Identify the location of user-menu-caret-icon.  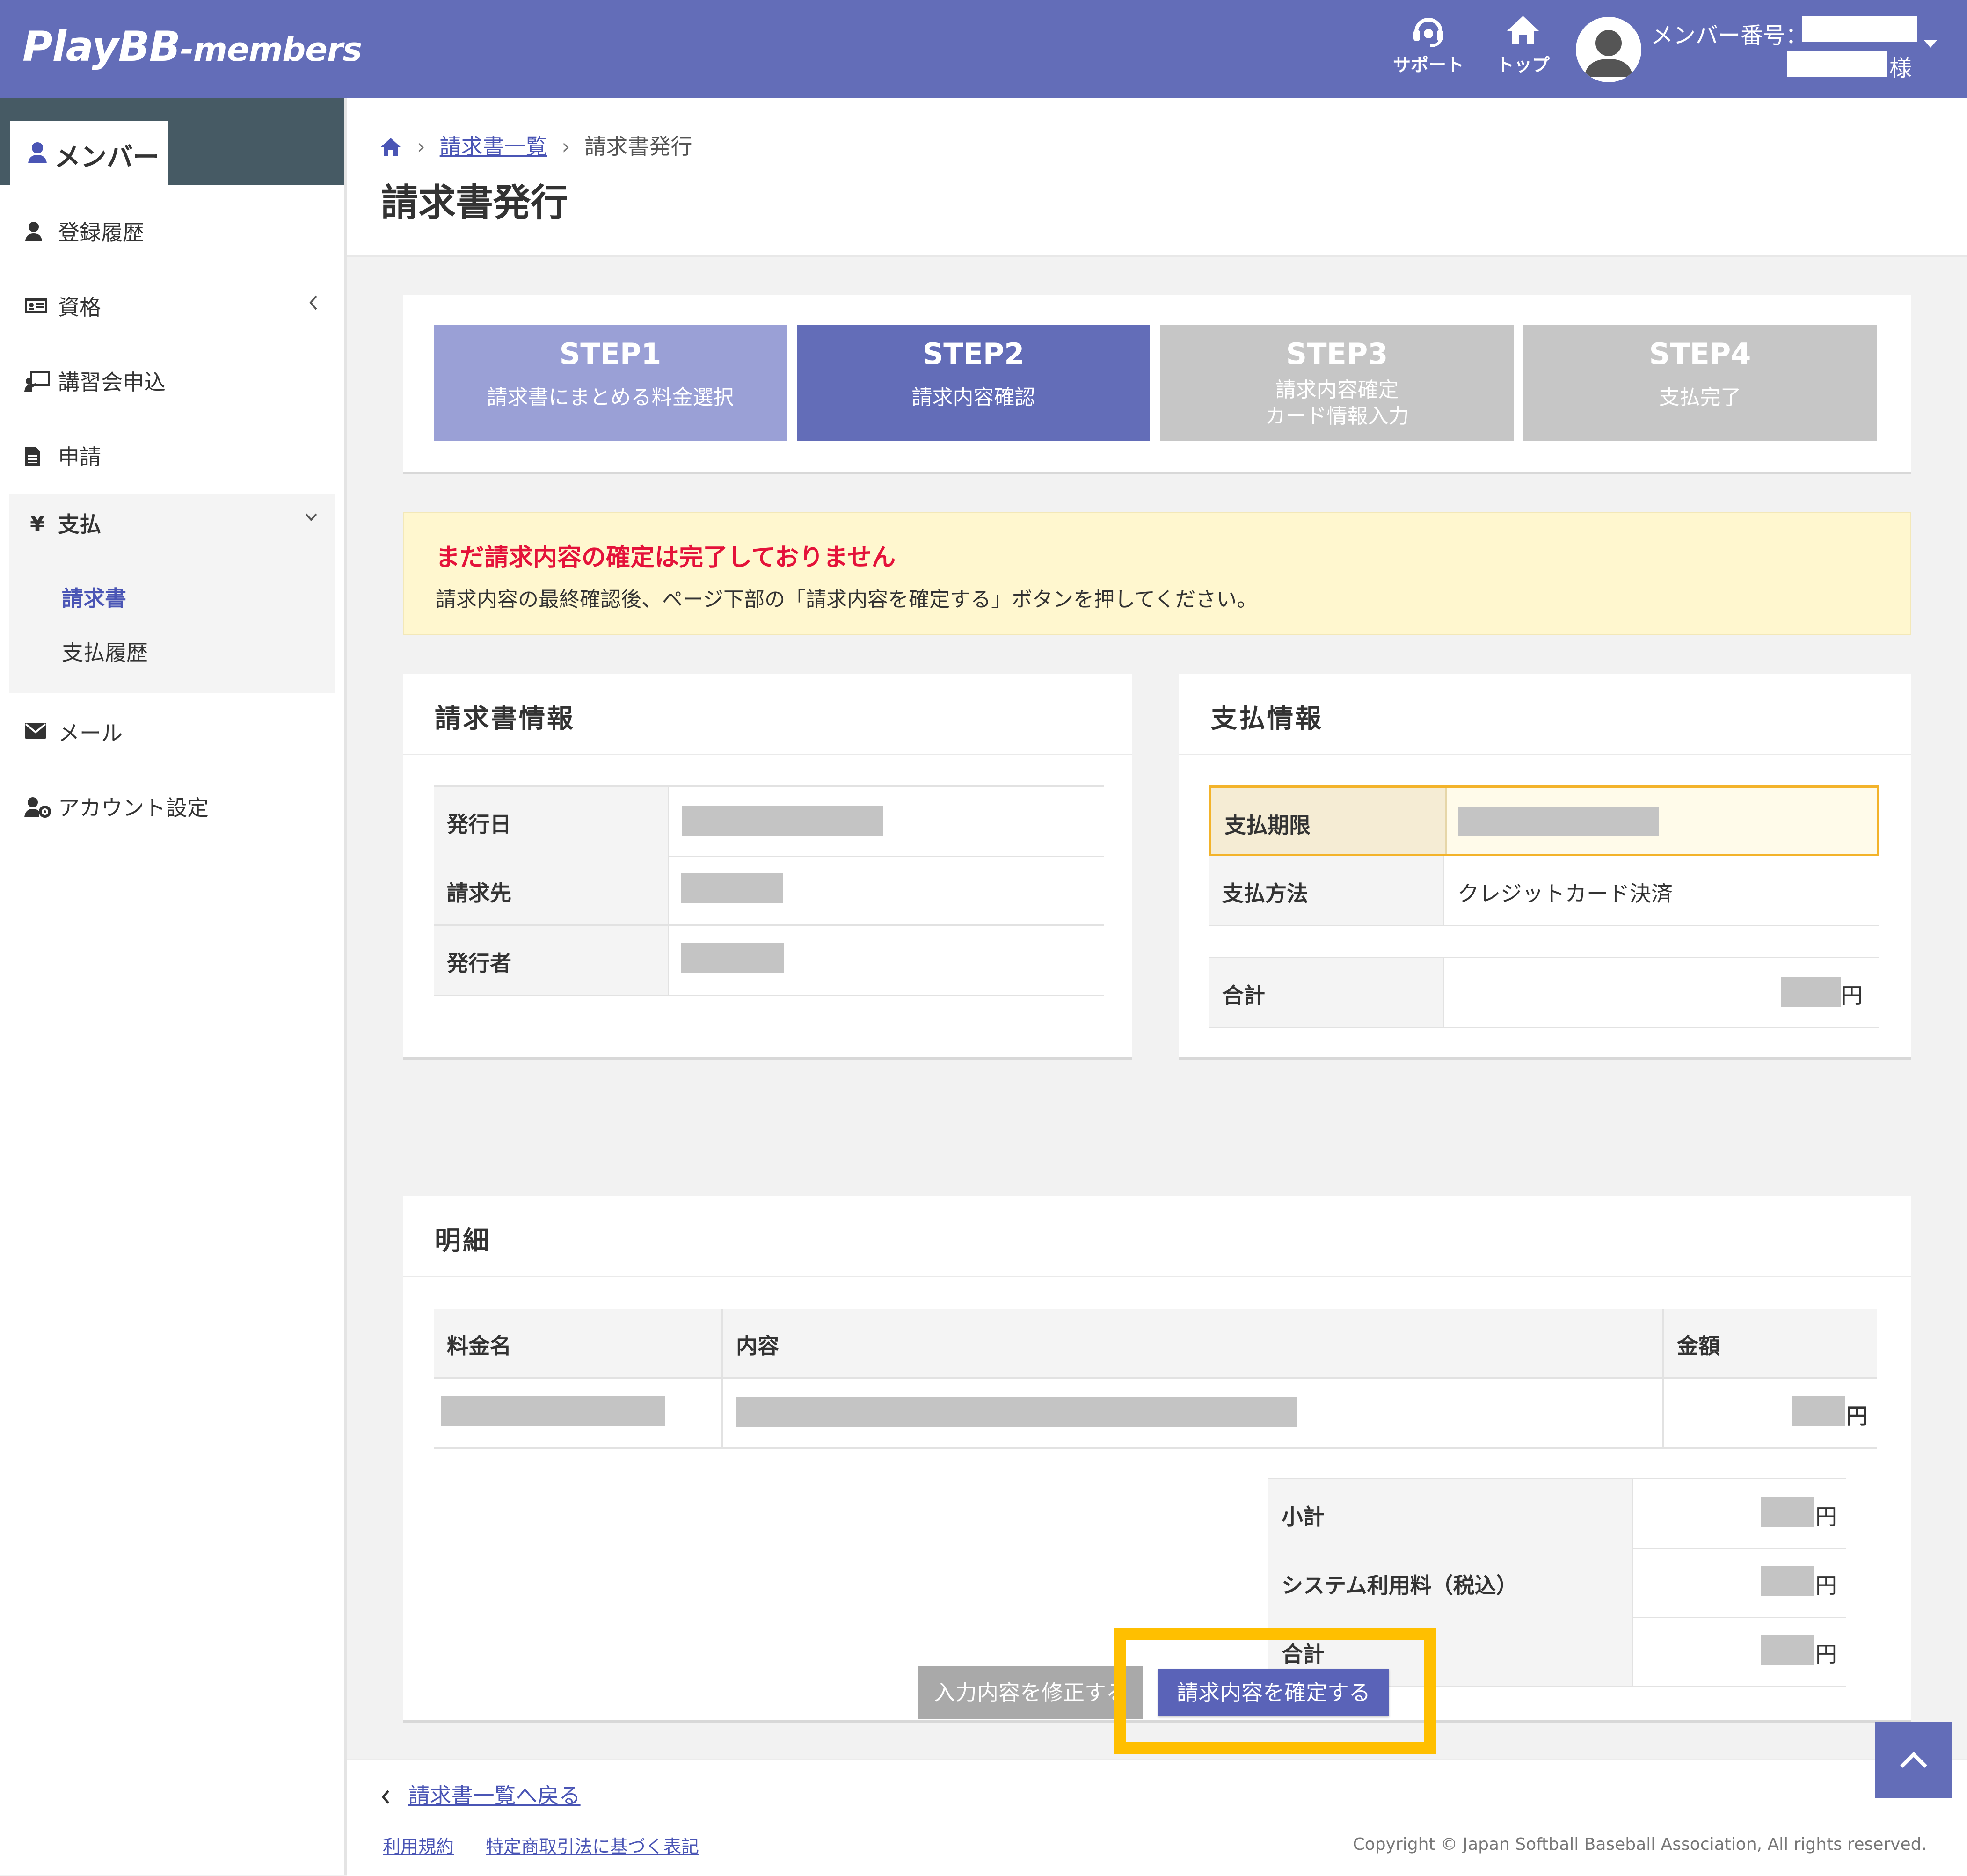
(1930, 44).